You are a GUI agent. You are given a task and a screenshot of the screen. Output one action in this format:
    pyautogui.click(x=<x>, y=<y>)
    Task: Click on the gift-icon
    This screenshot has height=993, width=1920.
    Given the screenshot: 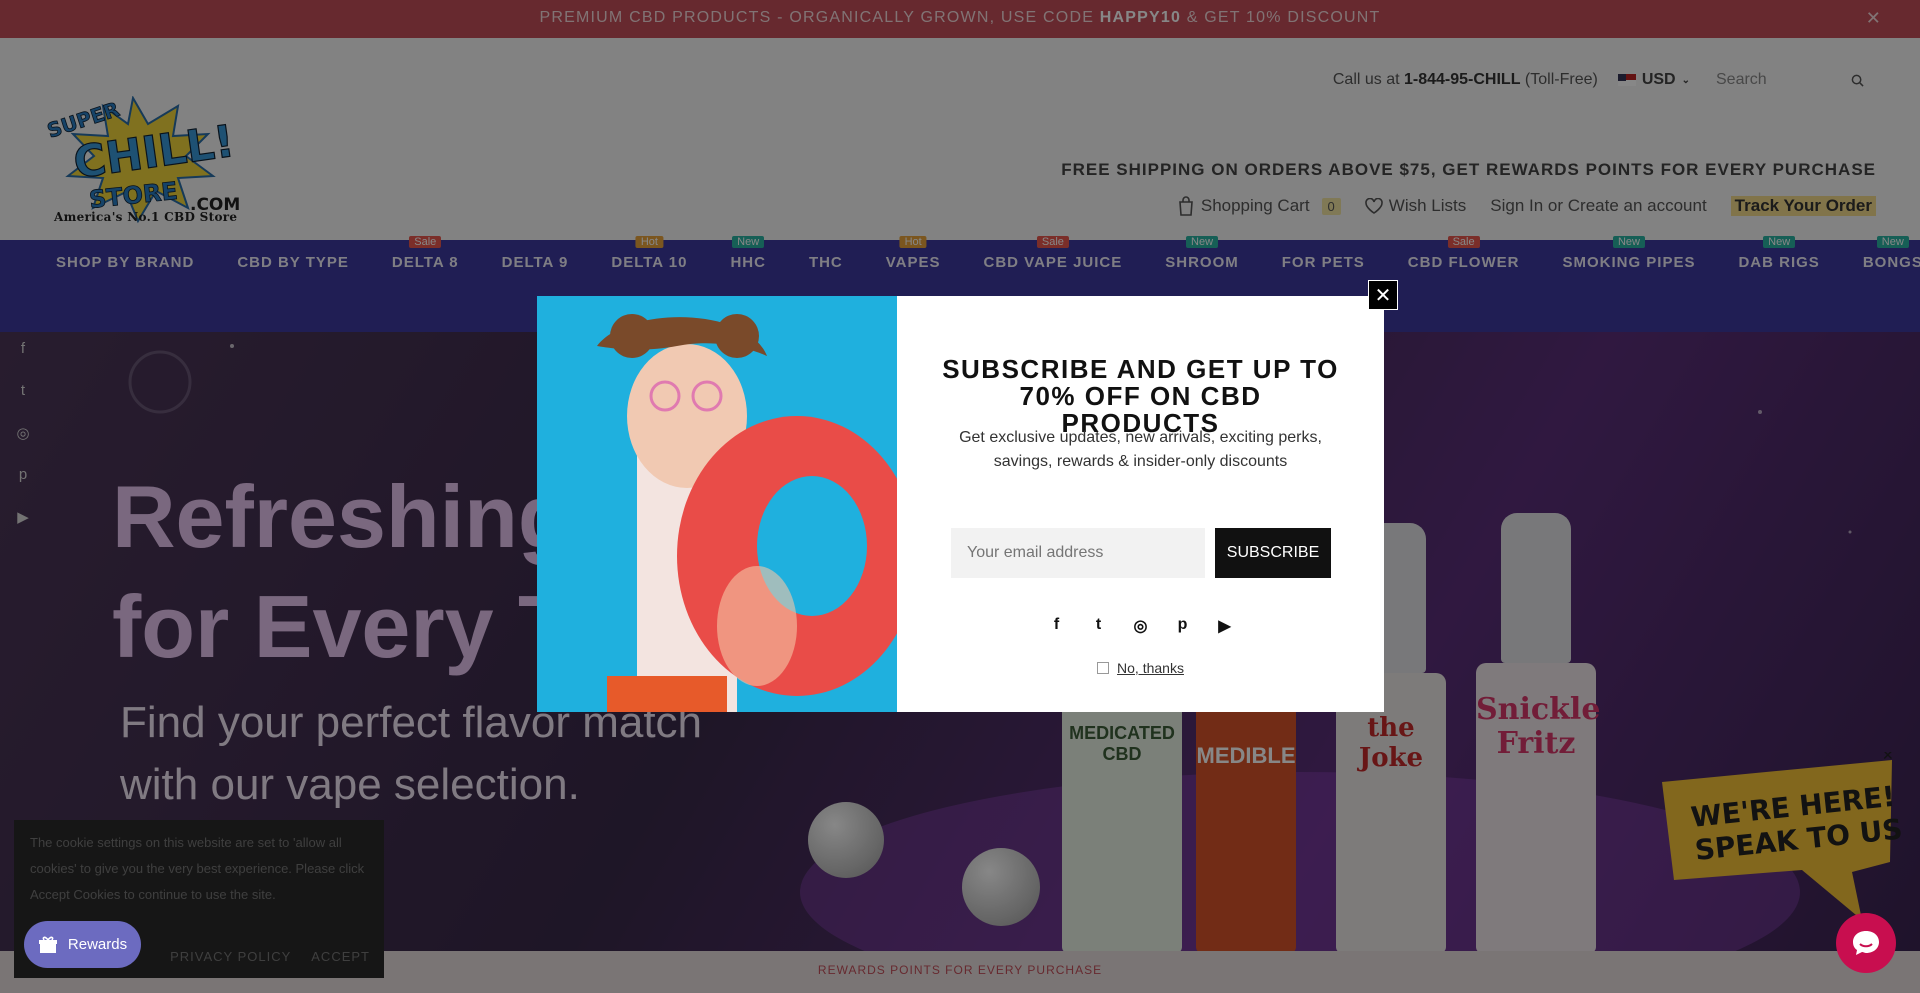 What is the action you would take?
    pyautogui.click(x=47, y=944)
    